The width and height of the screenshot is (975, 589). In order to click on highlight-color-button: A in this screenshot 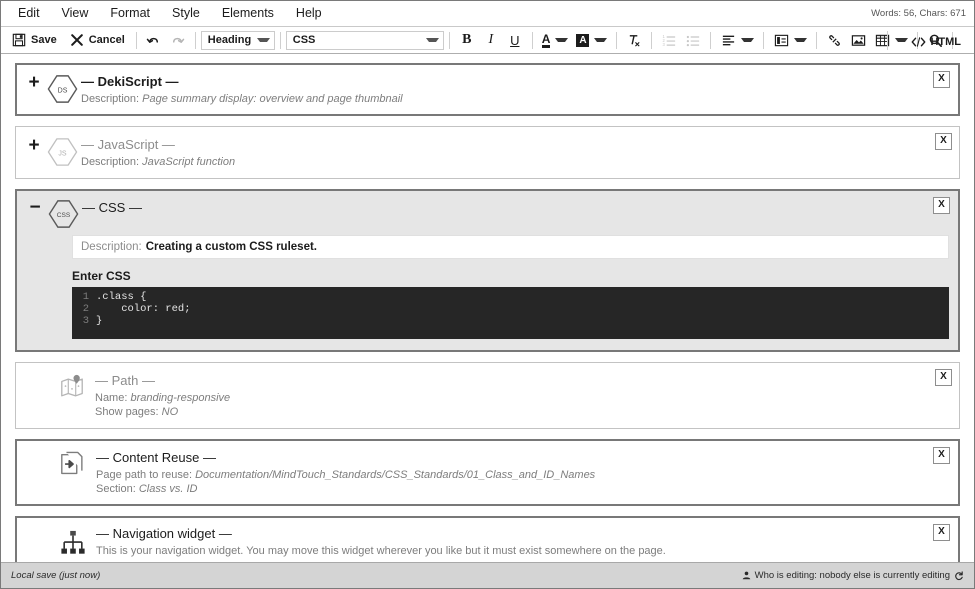, I will do `click(591, 40)`.